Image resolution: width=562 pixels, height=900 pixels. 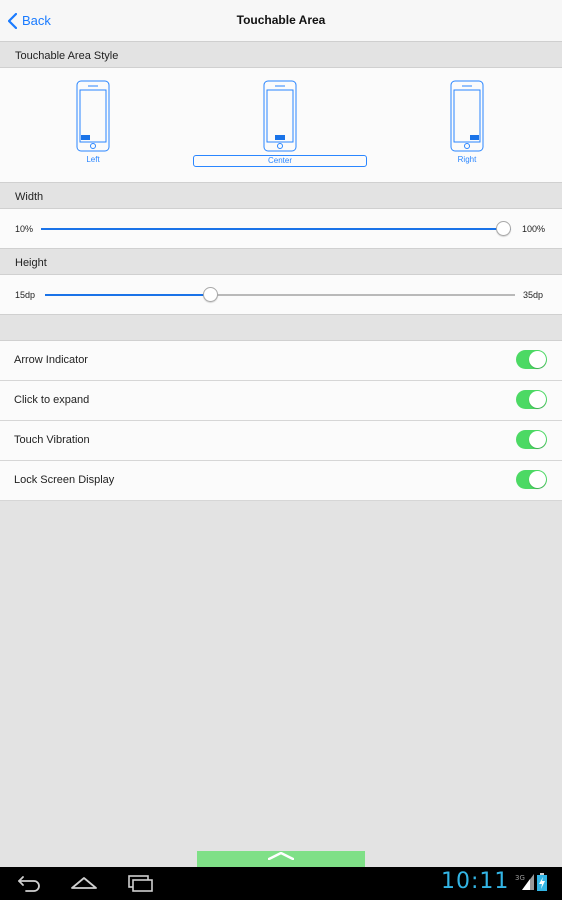 I want to click on back-nav-button, so click(x=29, y=885).